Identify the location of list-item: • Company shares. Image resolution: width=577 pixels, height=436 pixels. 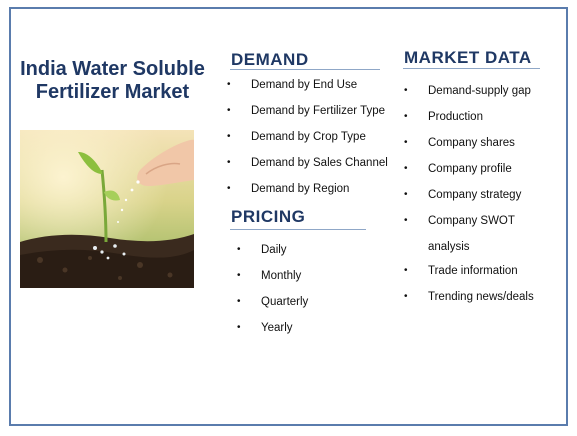
(459, 143).